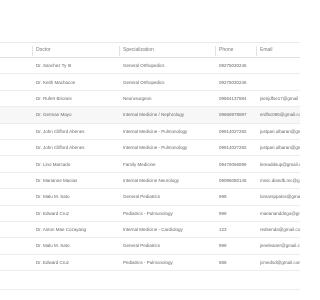 The height and width of the screenshot is (300, 320). What do you see at coordinates (280, 50) in the screenshot?
I see `column-header-email: Email` at bounding box center [280, 50].